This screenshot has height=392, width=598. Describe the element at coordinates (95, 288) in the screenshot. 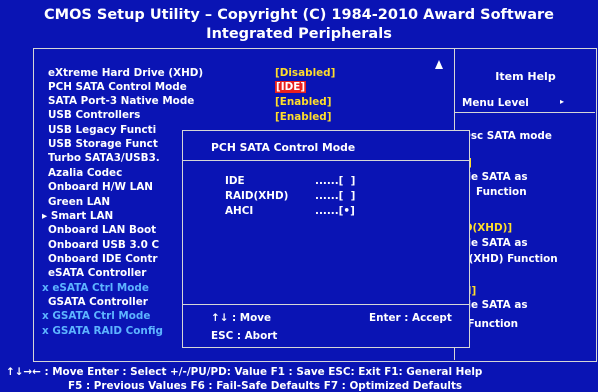

I see `menu-item-esata-ctrl-mode: x eSATA Ctrl Mode` at that location.